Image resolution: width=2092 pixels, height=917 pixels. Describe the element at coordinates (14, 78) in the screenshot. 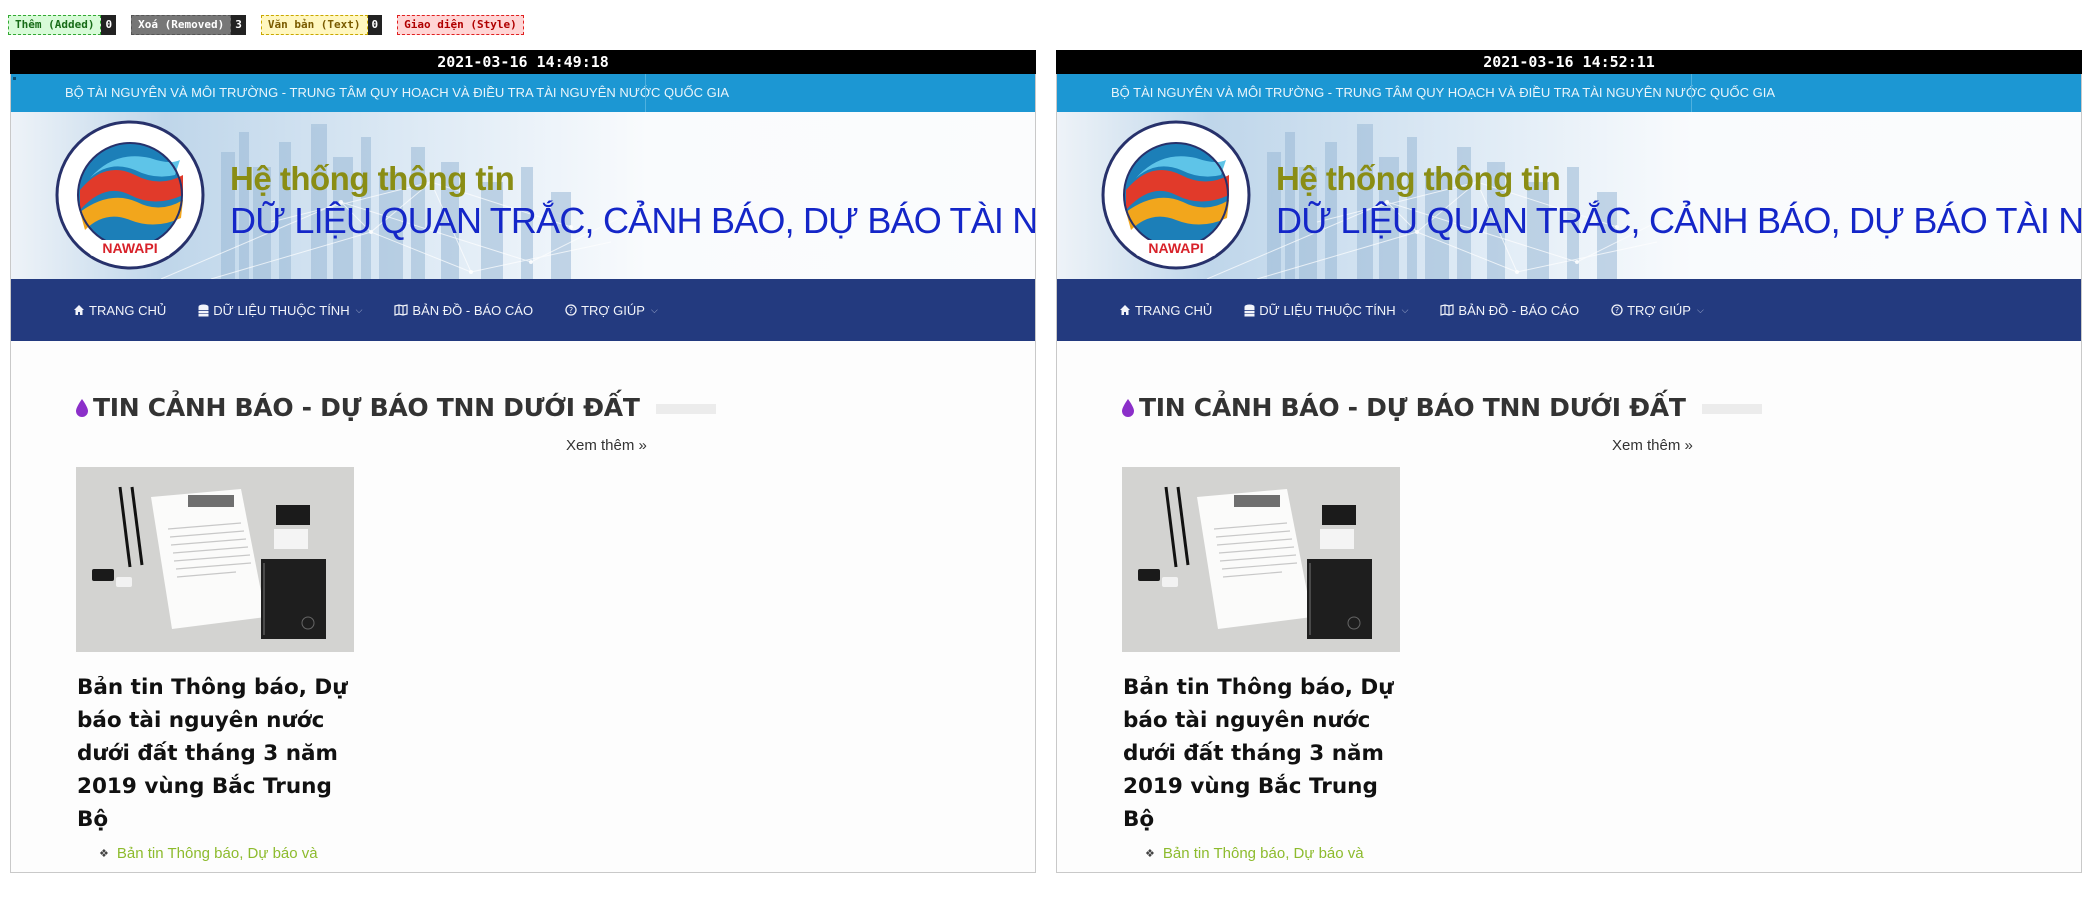

I see `topbar-marker` at that location.